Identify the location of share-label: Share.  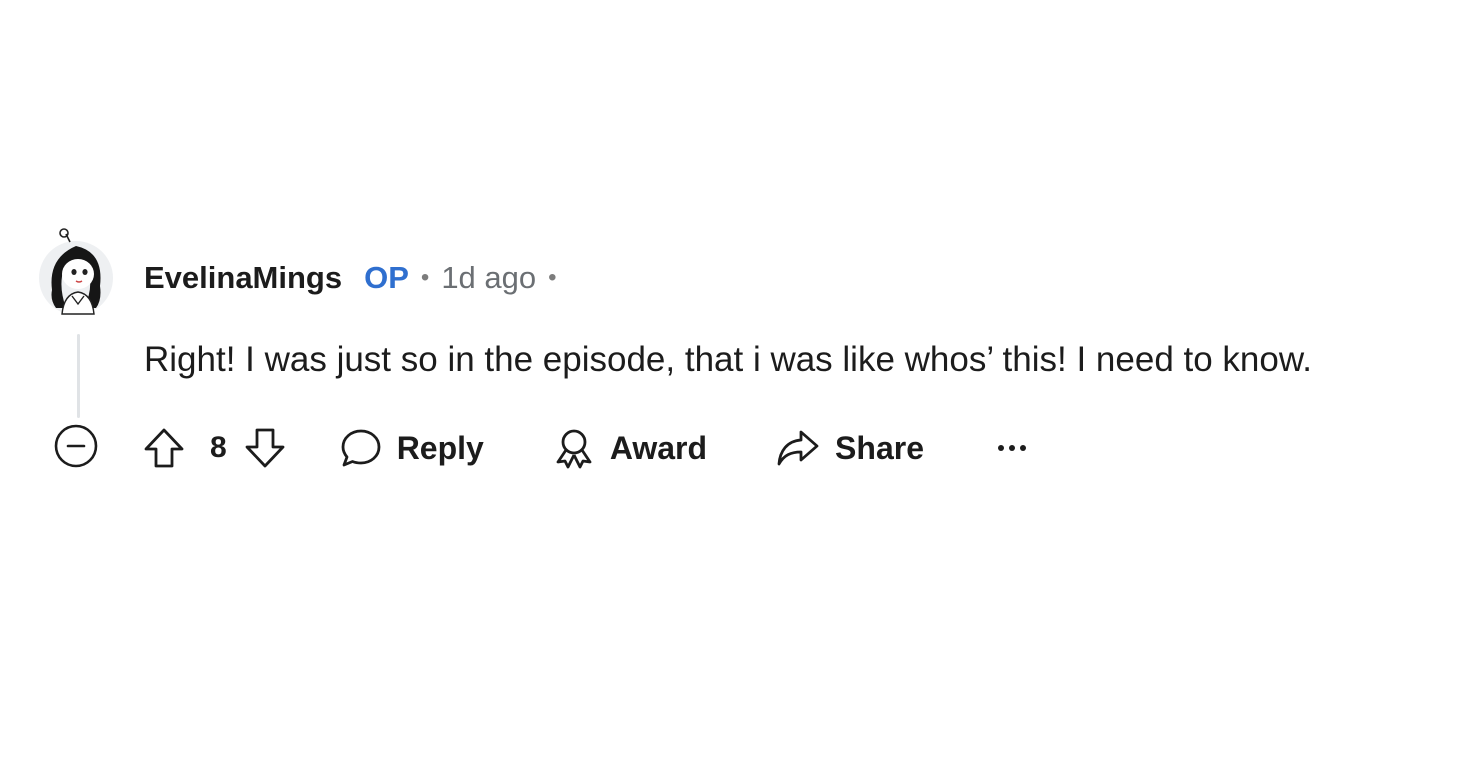
(879, 447).